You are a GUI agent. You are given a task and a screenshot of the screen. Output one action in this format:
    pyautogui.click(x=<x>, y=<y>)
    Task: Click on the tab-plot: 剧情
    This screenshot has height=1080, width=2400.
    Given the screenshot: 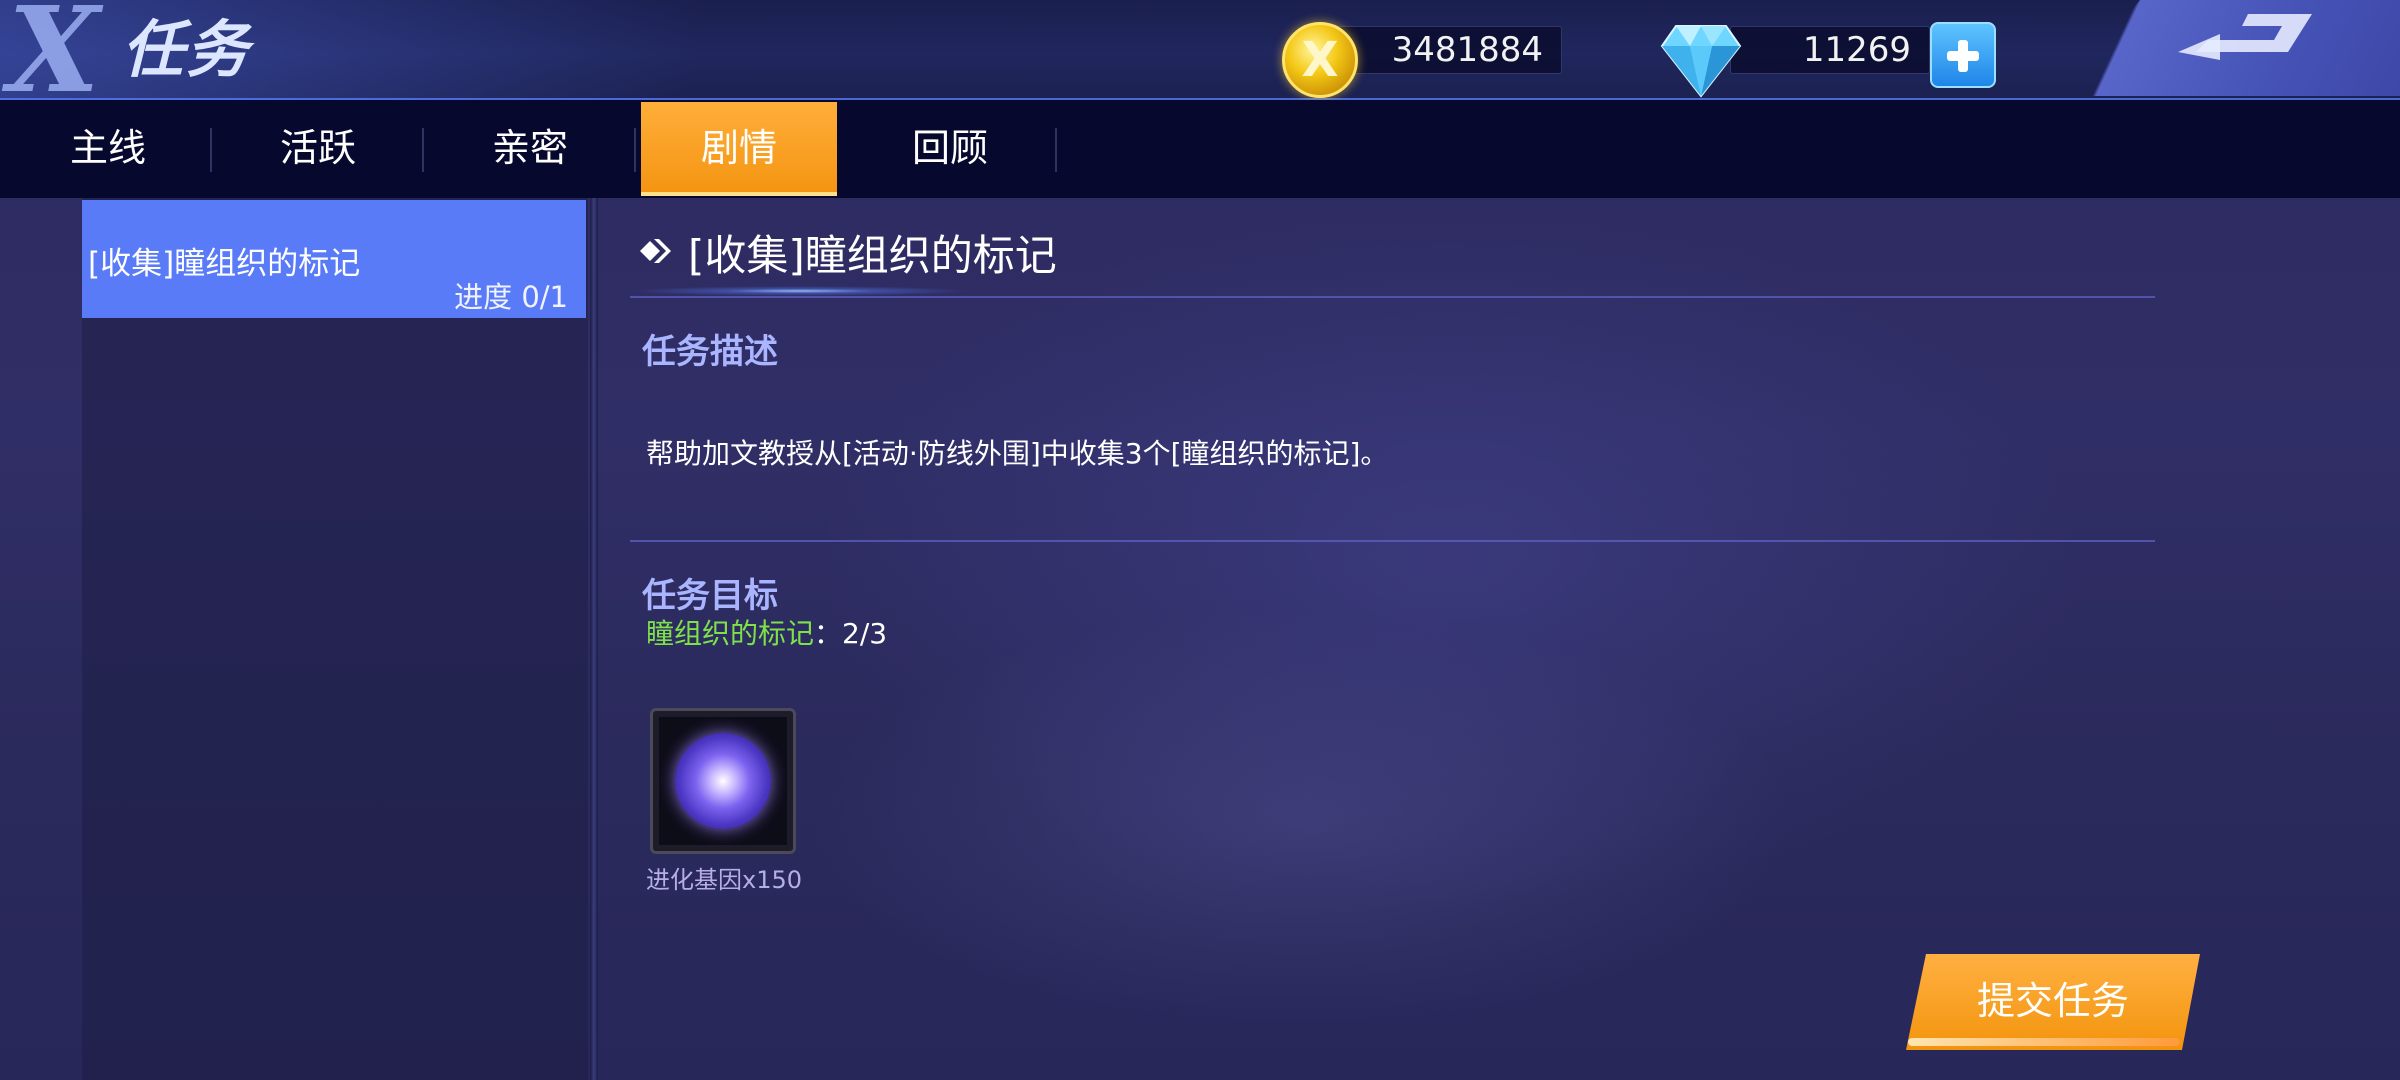 What is the action you would take?
    pyautogui.click(x=739, y=149)
    